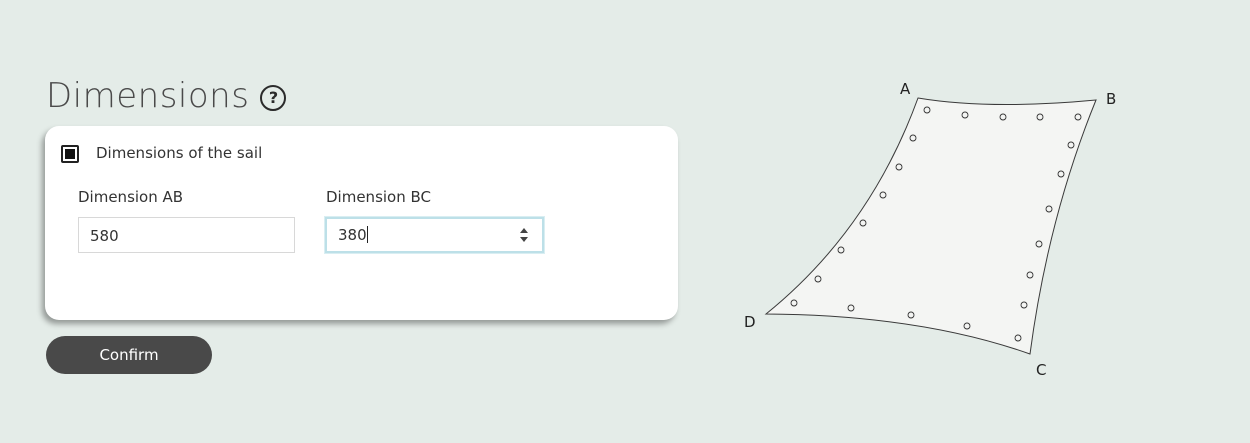 This screenshot has height=443, width=1250. I want to click on sail-dimensions-checkbox, so click(70, 154).